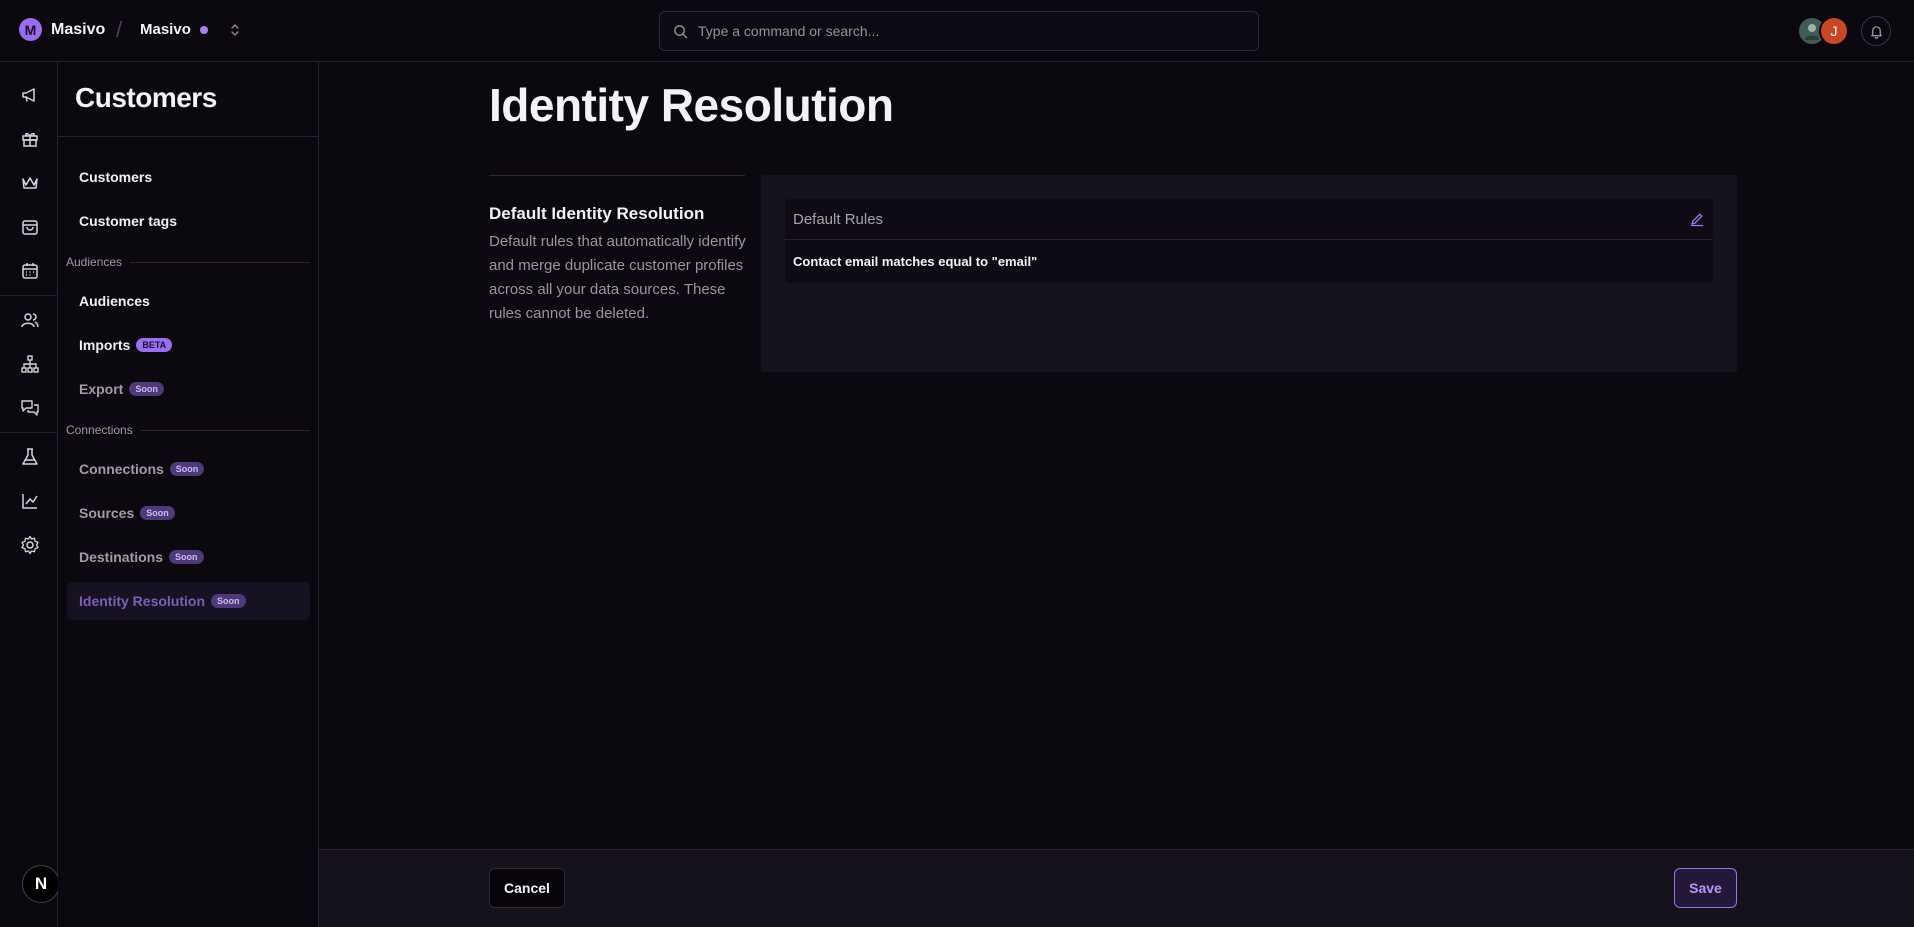  Describe the element at coordinates (188, 301) in the screenshot. I see `sidebar-item-audiences: Audiences` at that location.